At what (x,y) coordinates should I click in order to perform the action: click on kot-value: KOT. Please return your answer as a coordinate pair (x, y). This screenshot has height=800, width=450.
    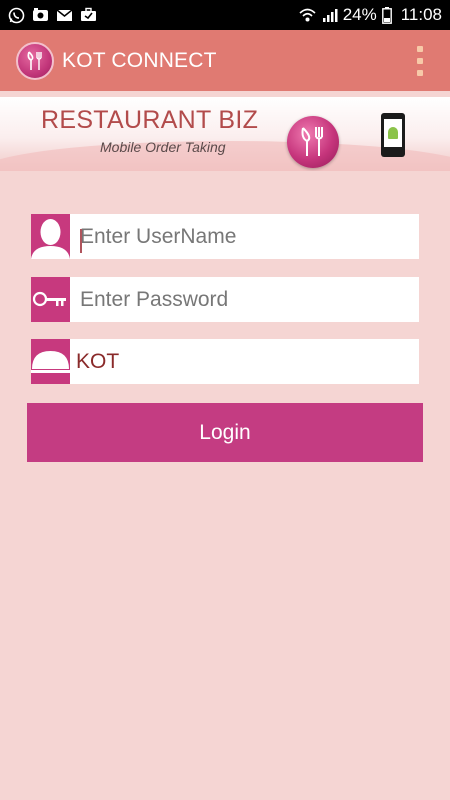
    Looking at the image, I should click on (244, 361).